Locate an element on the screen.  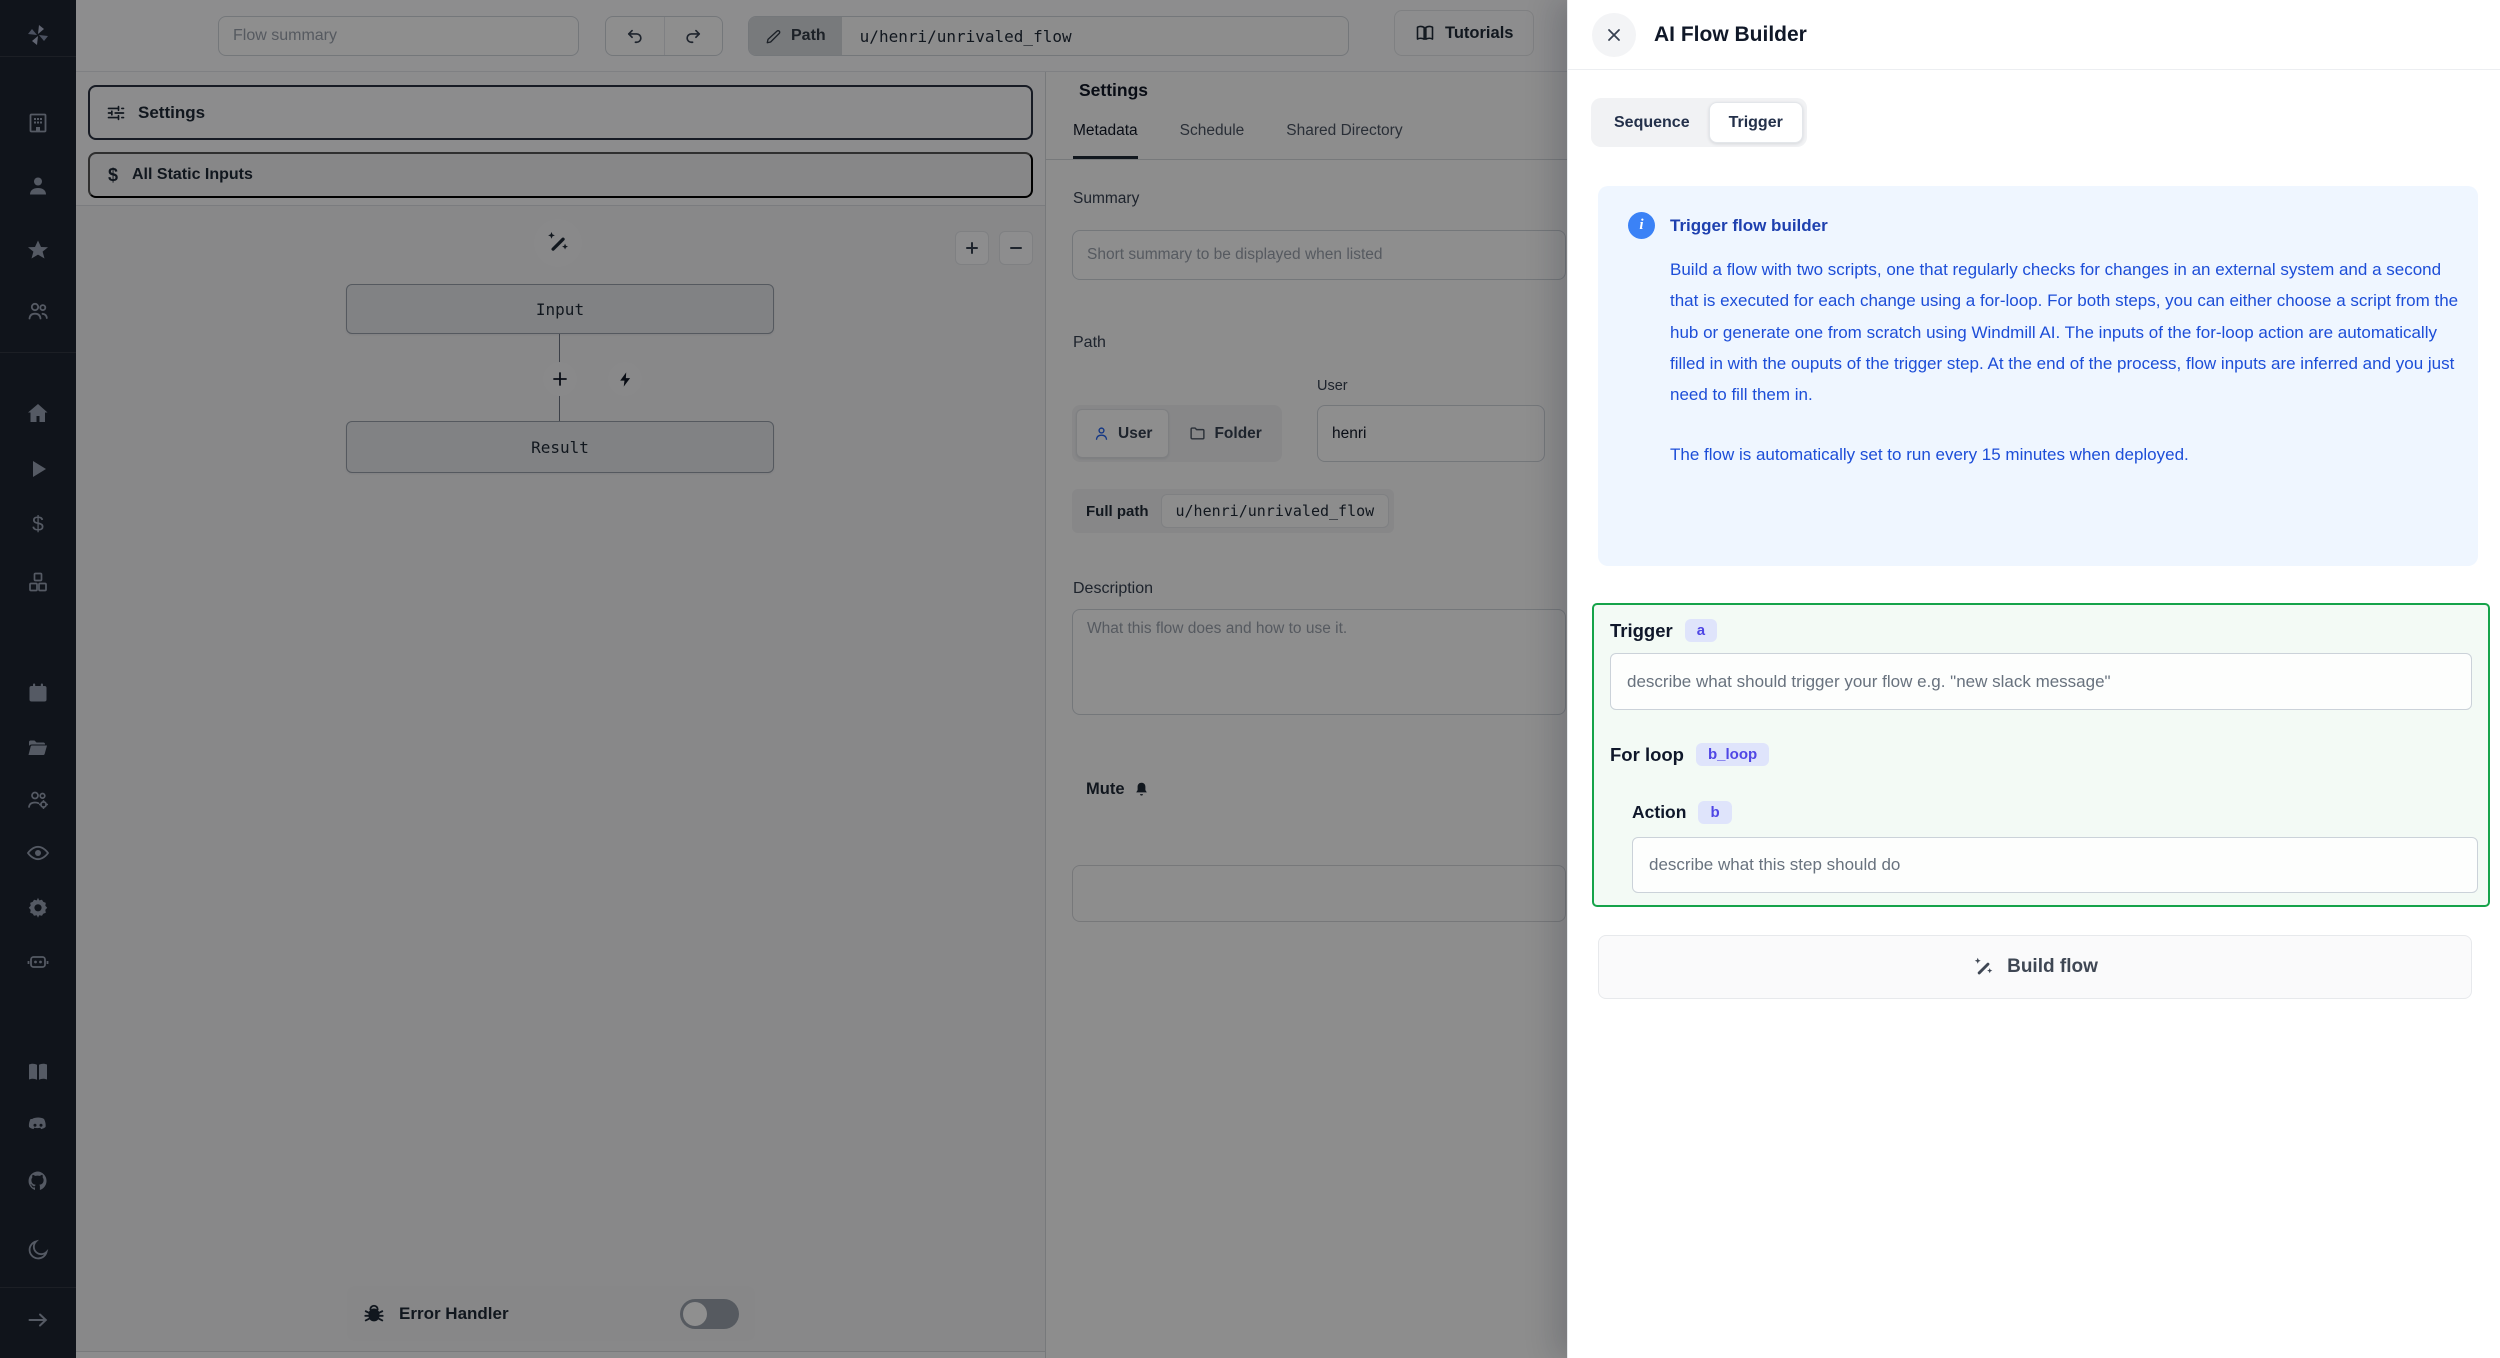
forloop-step-badge: b_loop is located at coordinates (1732, 754).